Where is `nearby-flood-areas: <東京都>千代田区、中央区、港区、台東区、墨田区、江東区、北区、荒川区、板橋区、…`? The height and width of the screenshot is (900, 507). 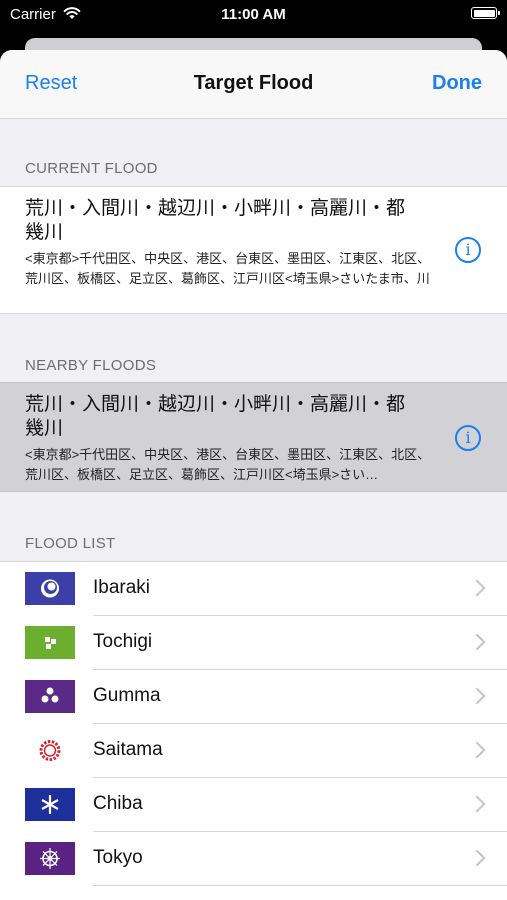 nearby-flood-areas: <東京都>千代田区、中央区、港区、台東区、墨田区、江東区、北区、荒川区、板橋区、… is located at coordinates (228, 464).